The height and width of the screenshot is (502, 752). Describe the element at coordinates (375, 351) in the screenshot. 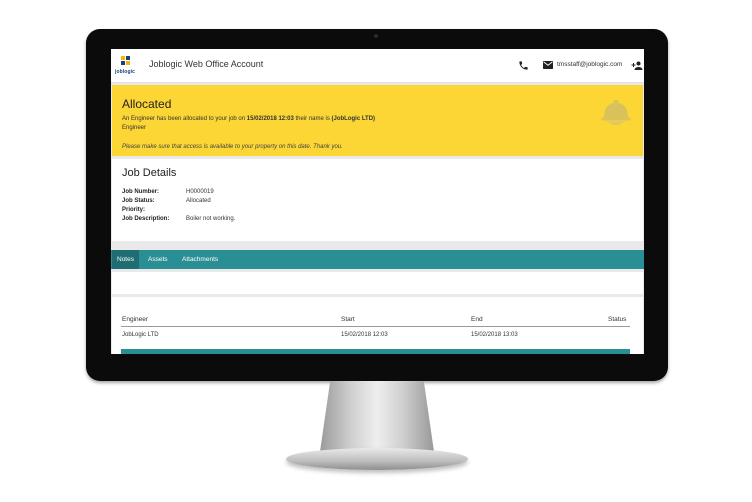

I see `table-footer-bar` at that location.